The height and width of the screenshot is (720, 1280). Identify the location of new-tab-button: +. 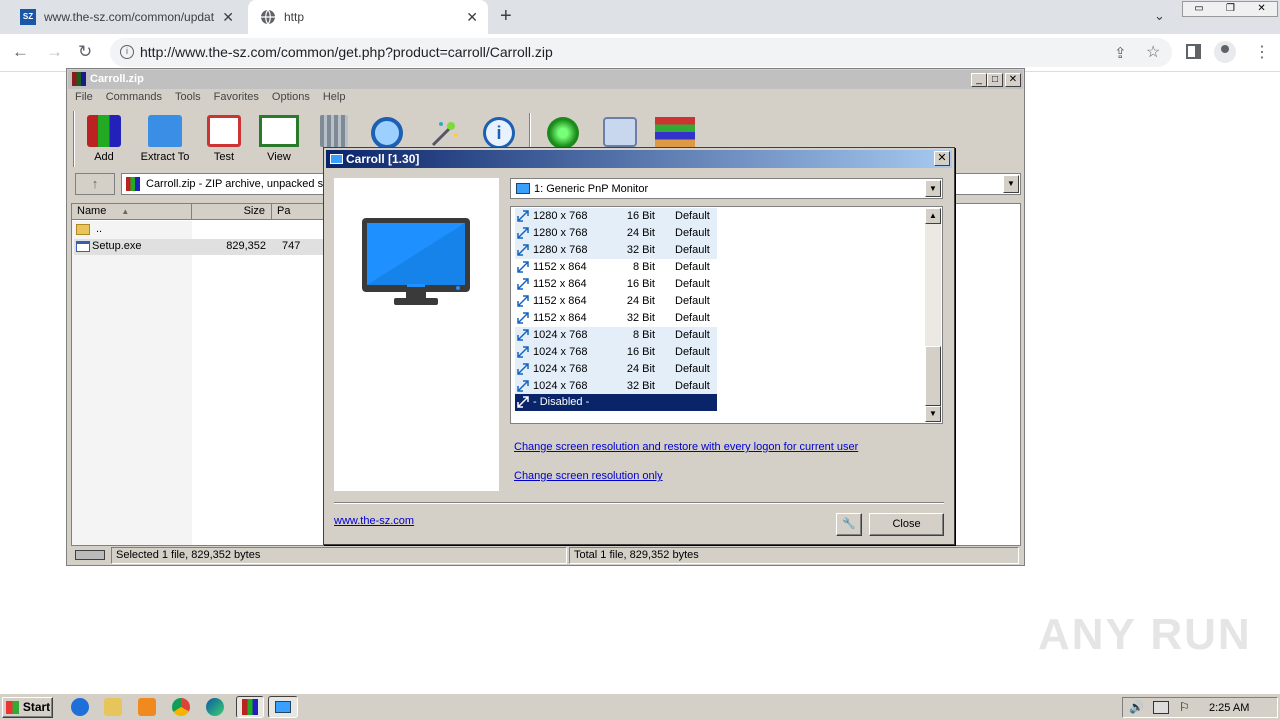
(506, 16).